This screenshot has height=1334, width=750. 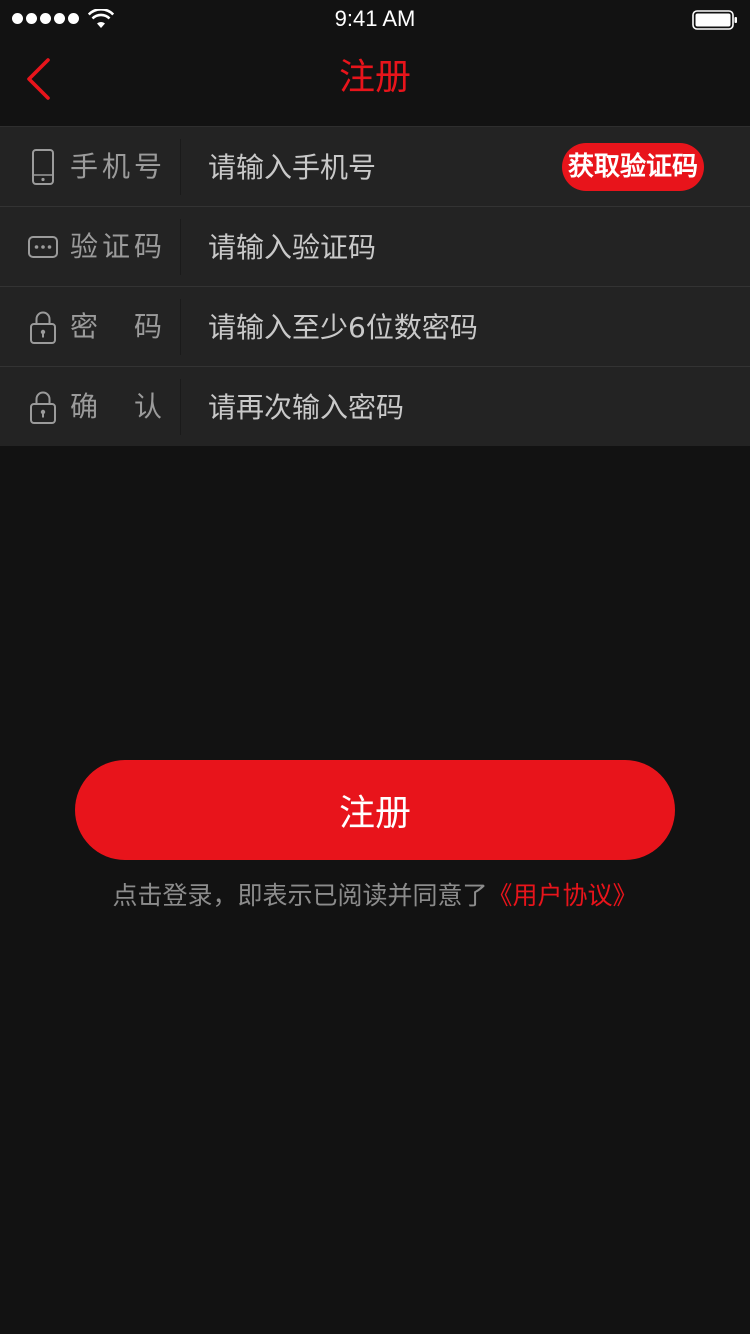 What do you see at coordinates (116, 246) in the screenshot?
I see `code-label: 验证码` at bounding box center [116, 246].